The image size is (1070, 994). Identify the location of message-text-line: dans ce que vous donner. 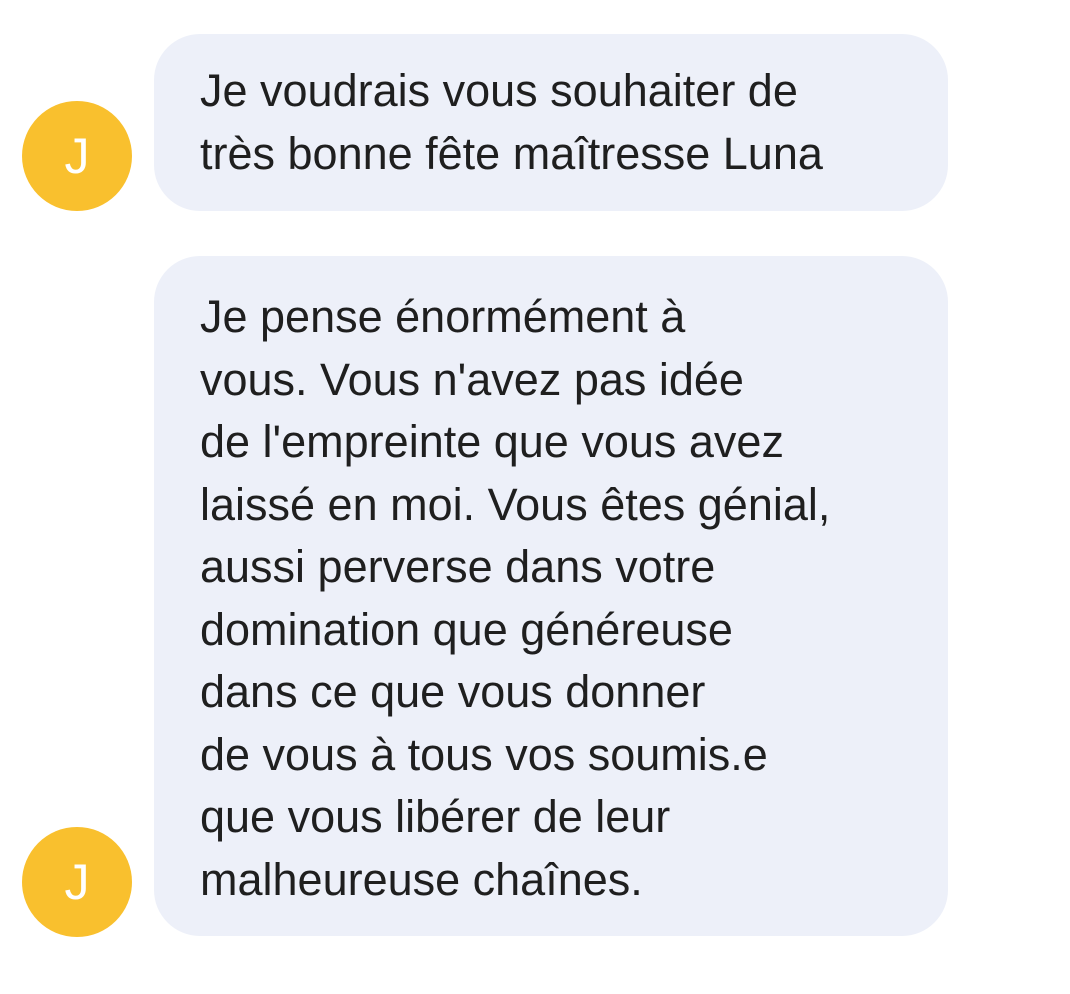
(453, 691).